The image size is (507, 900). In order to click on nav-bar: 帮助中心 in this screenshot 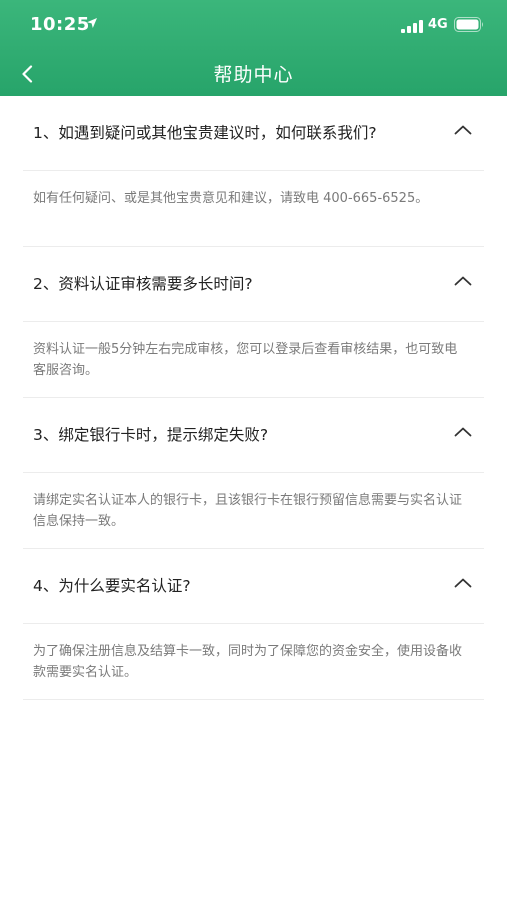, I will do `click(253, 74)`.